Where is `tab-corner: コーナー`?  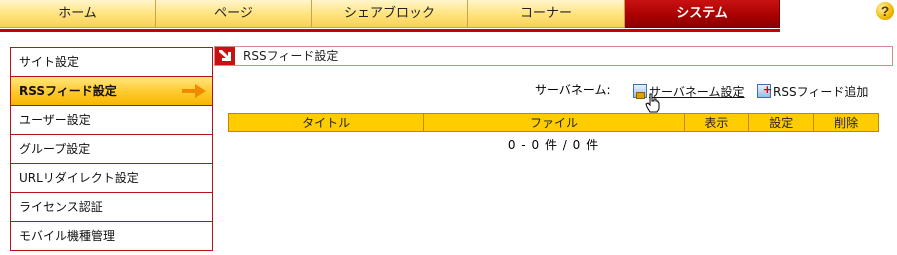 tab-corner: コーナー is located at coordinates (546, 14).